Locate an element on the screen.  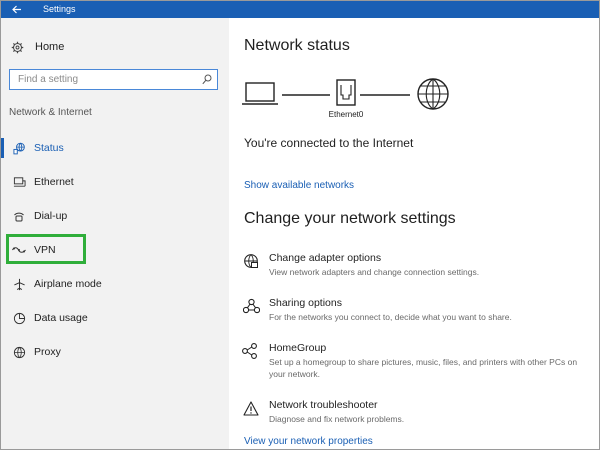
page-title: Network status is located at coordinates (297, 45).